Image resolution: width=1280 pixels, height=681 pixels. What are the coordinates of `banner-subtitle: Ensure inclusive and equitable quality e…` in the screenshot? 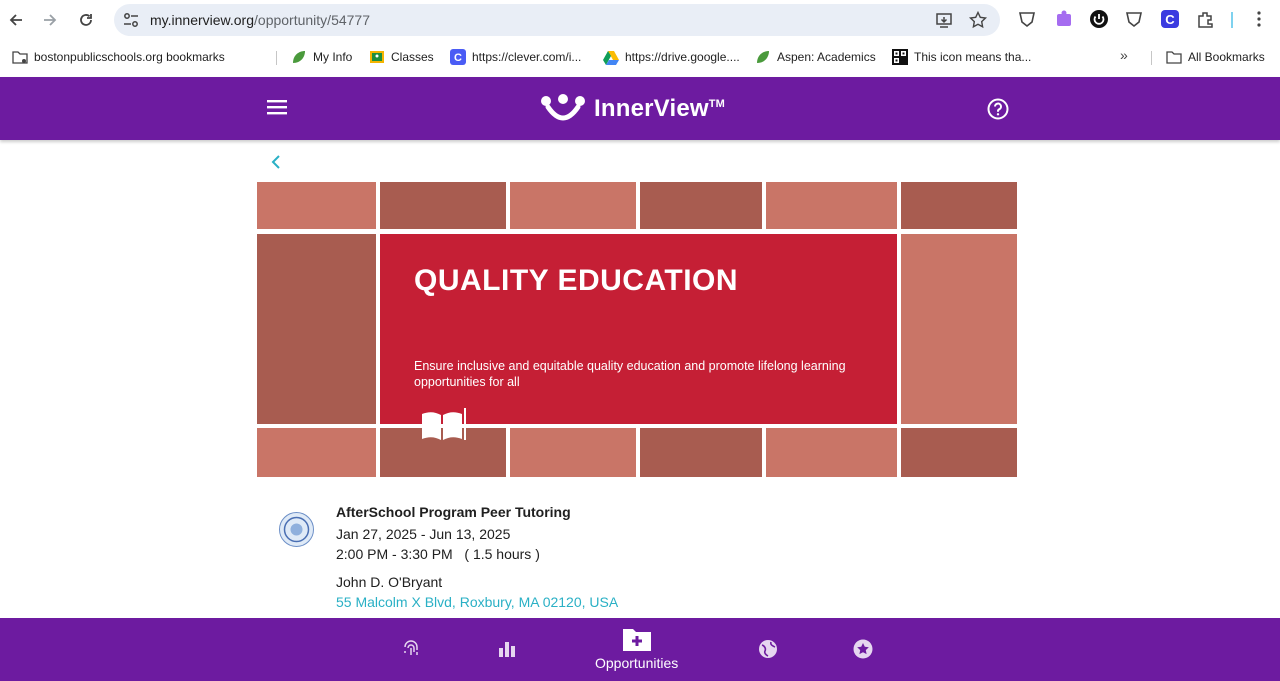 It's located at (630, 374).